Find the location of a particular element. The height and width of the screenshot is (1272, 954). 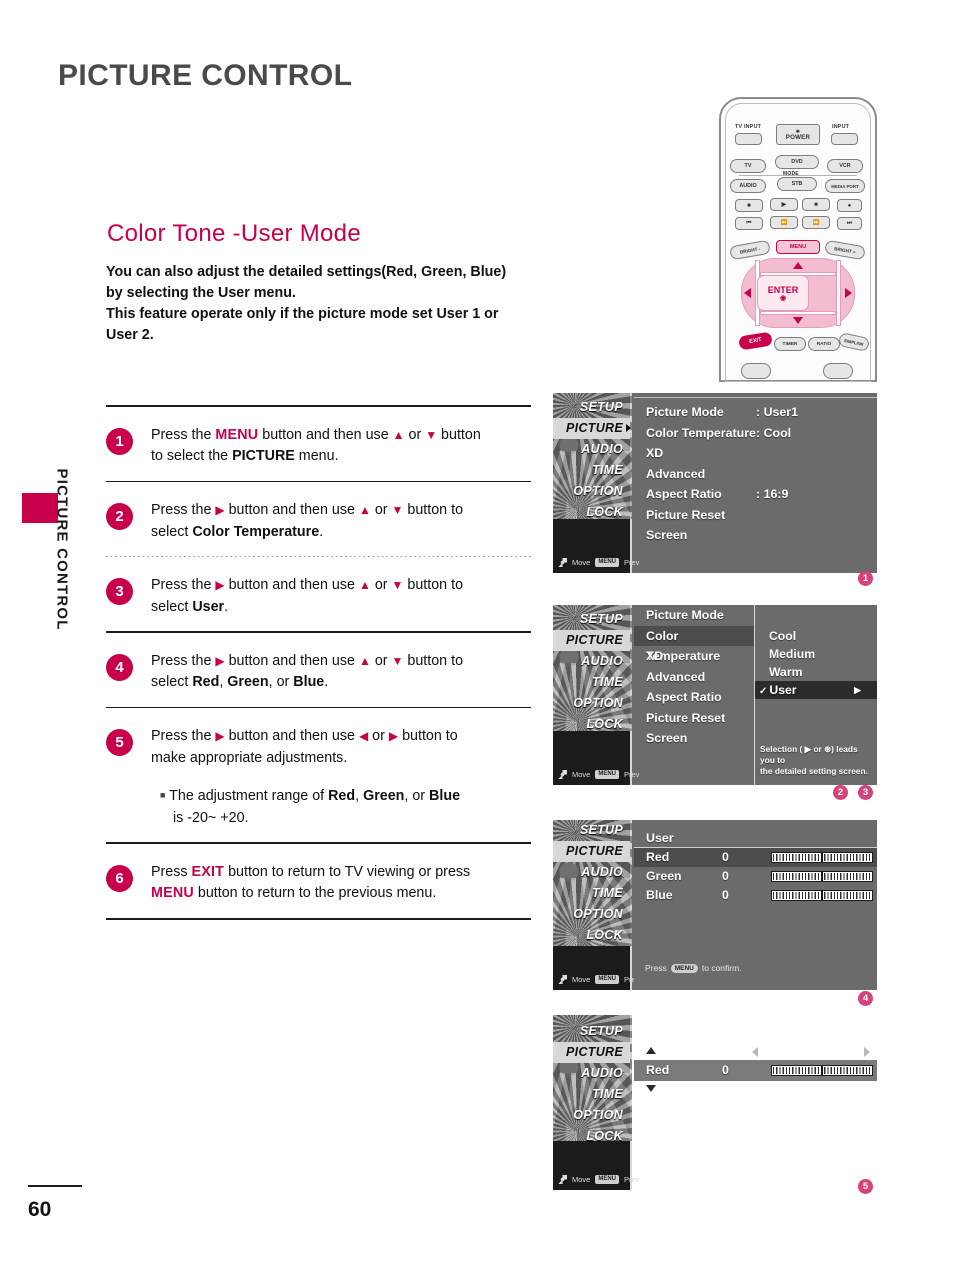

stb-source-button: STB is located at coordinates (797, 184).